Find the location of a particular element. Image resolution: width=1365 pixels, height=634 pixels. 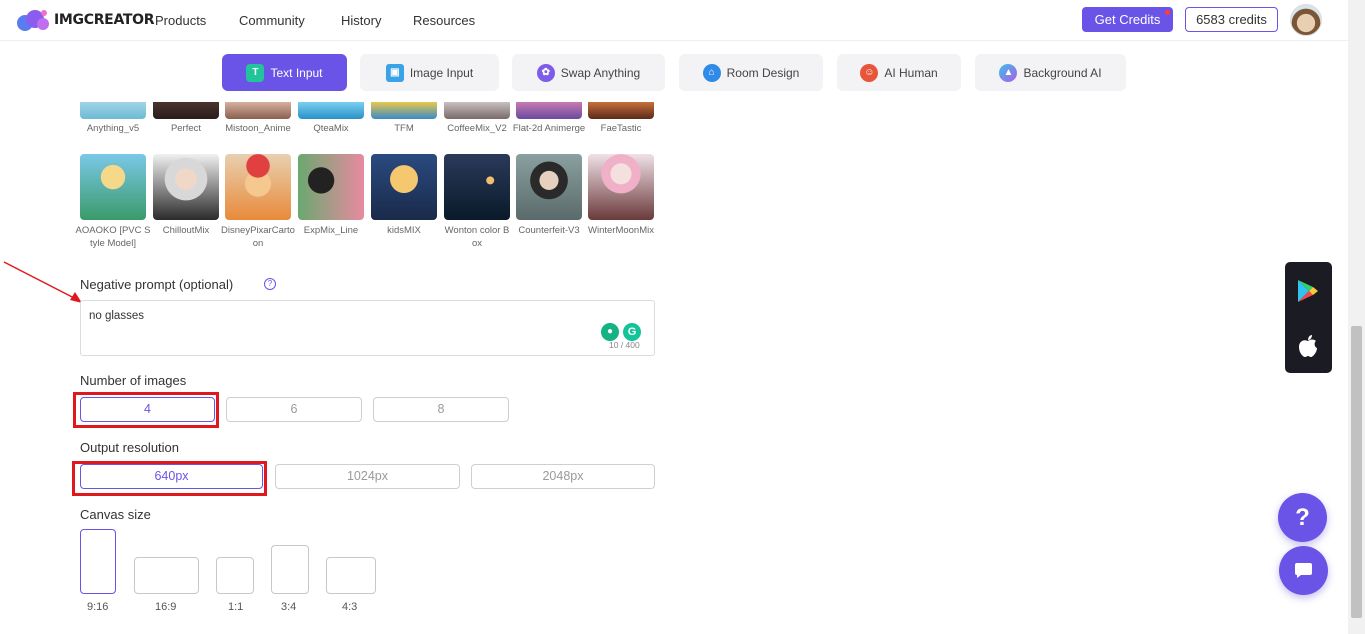

model-thumb-wintermoonmix is located at coordinates (621, 187).